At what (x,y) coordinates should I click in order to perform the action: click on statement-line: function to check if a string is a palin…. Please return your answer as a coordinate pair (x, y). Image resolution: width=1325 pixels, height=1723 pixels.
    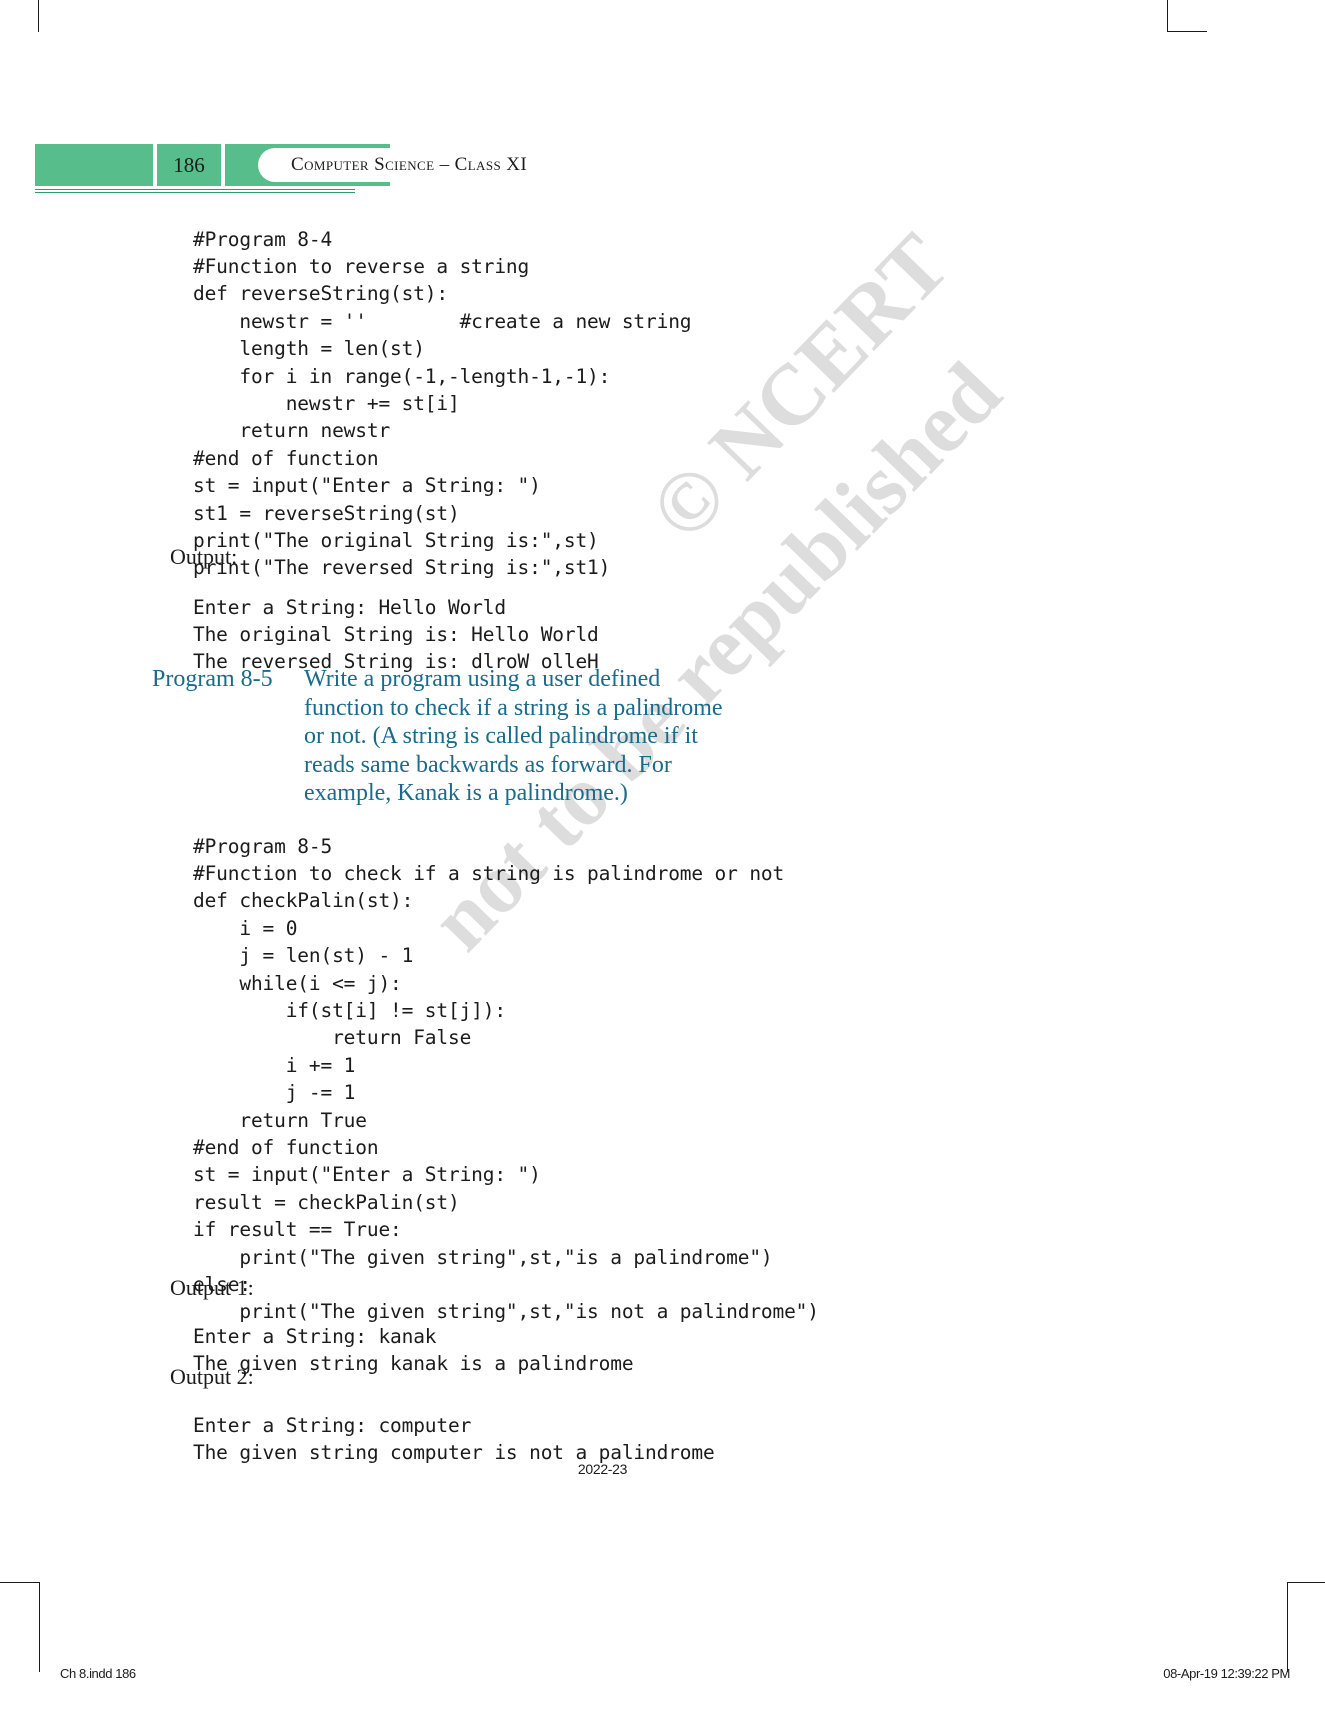
    Looking at the image, I should click on (513, 707).